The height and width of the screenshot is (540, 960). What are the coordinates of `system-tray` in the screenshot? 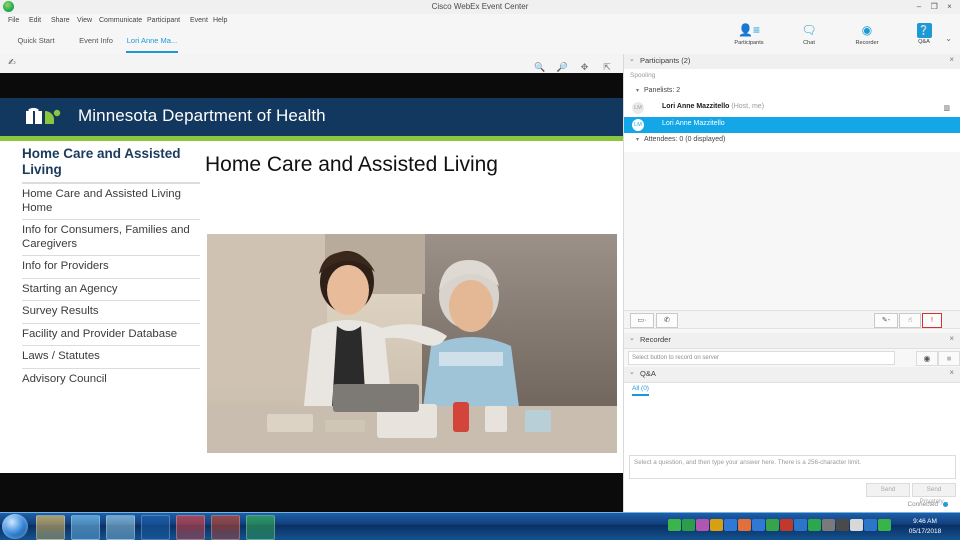 It's located at (780, 526).